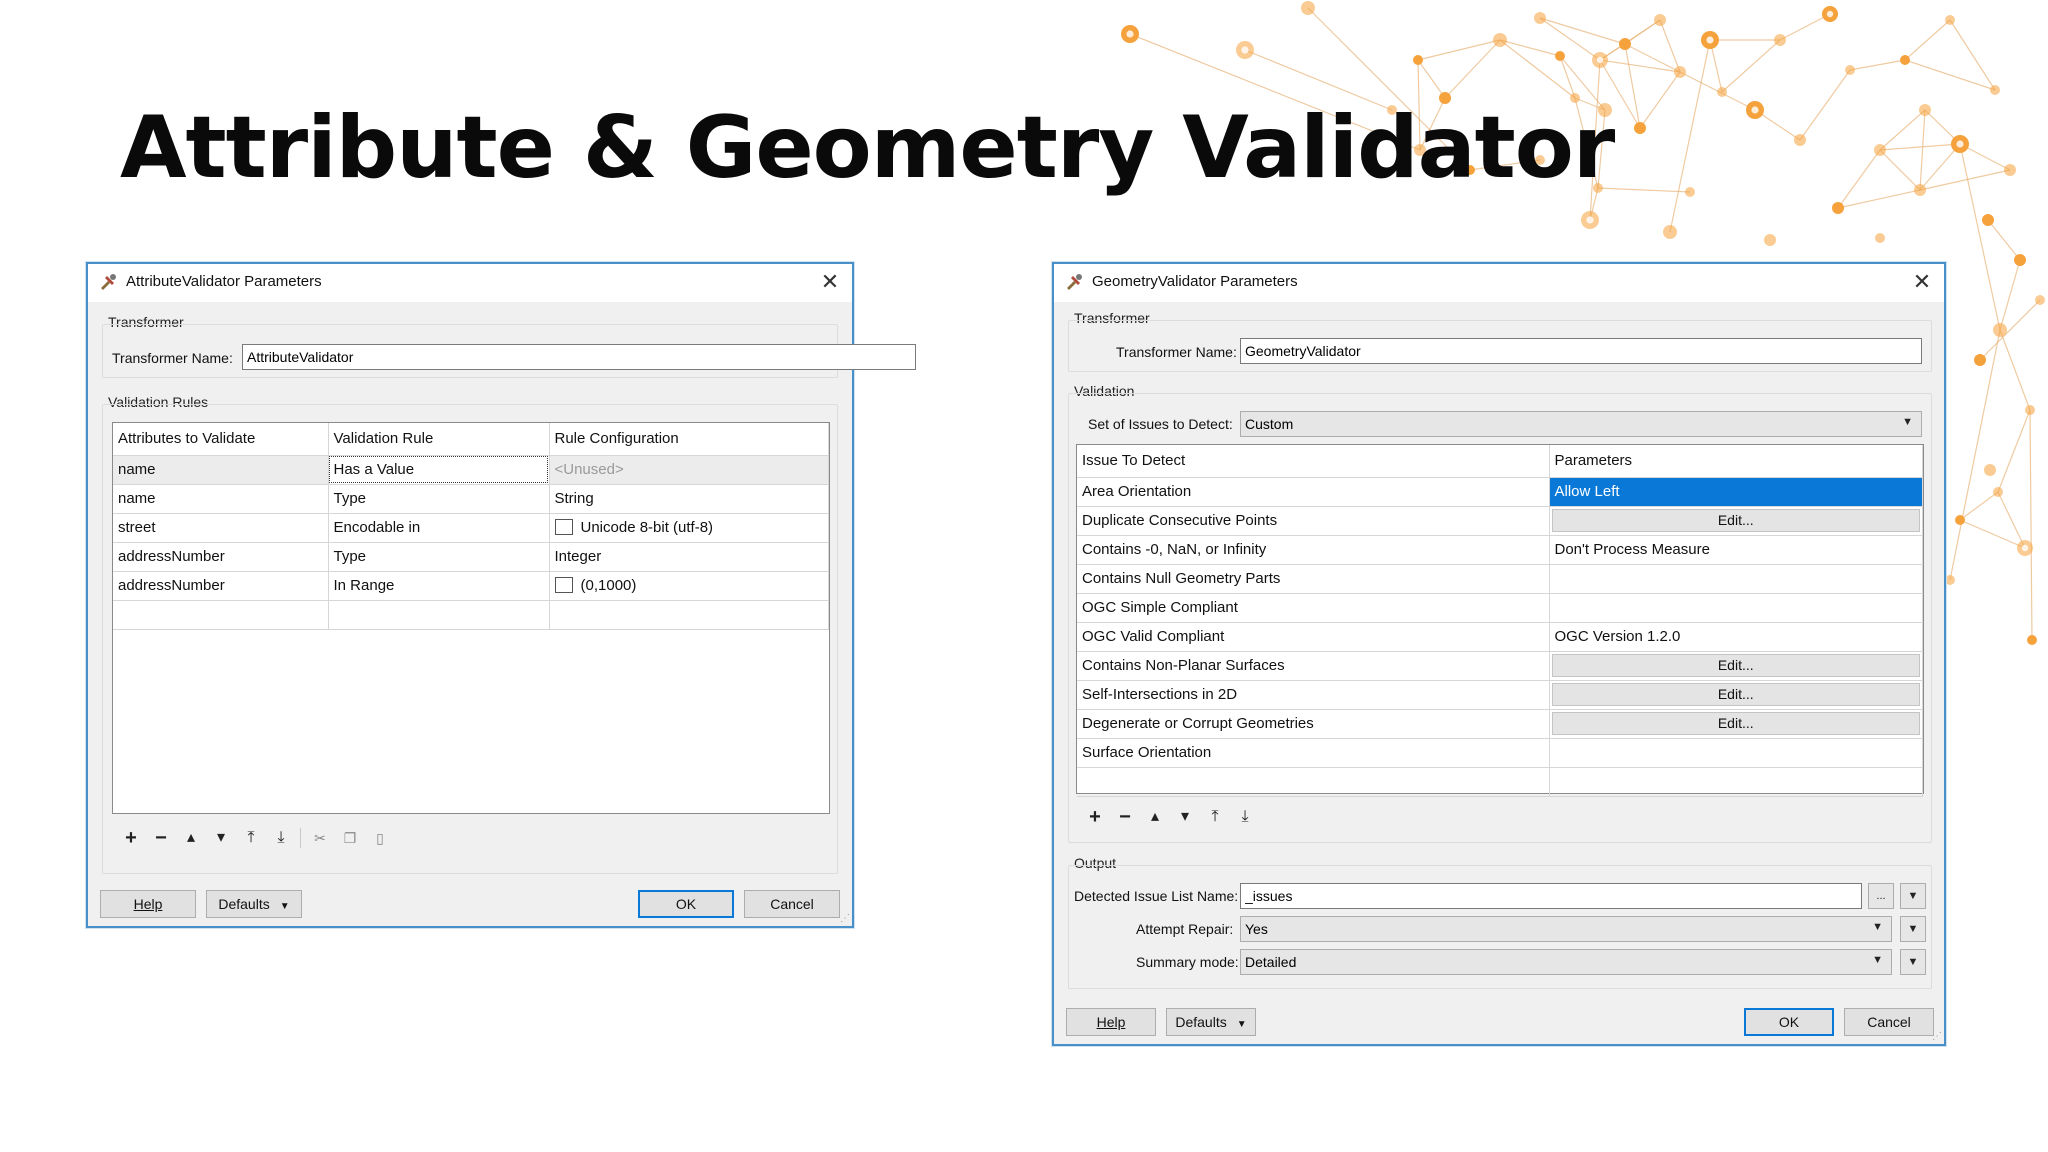 The height and width of the screenshot is (1152, 2048). Describe the element at coordinates (1095, 817) in the screenshot. I see `add-row-icon: +` at that location.